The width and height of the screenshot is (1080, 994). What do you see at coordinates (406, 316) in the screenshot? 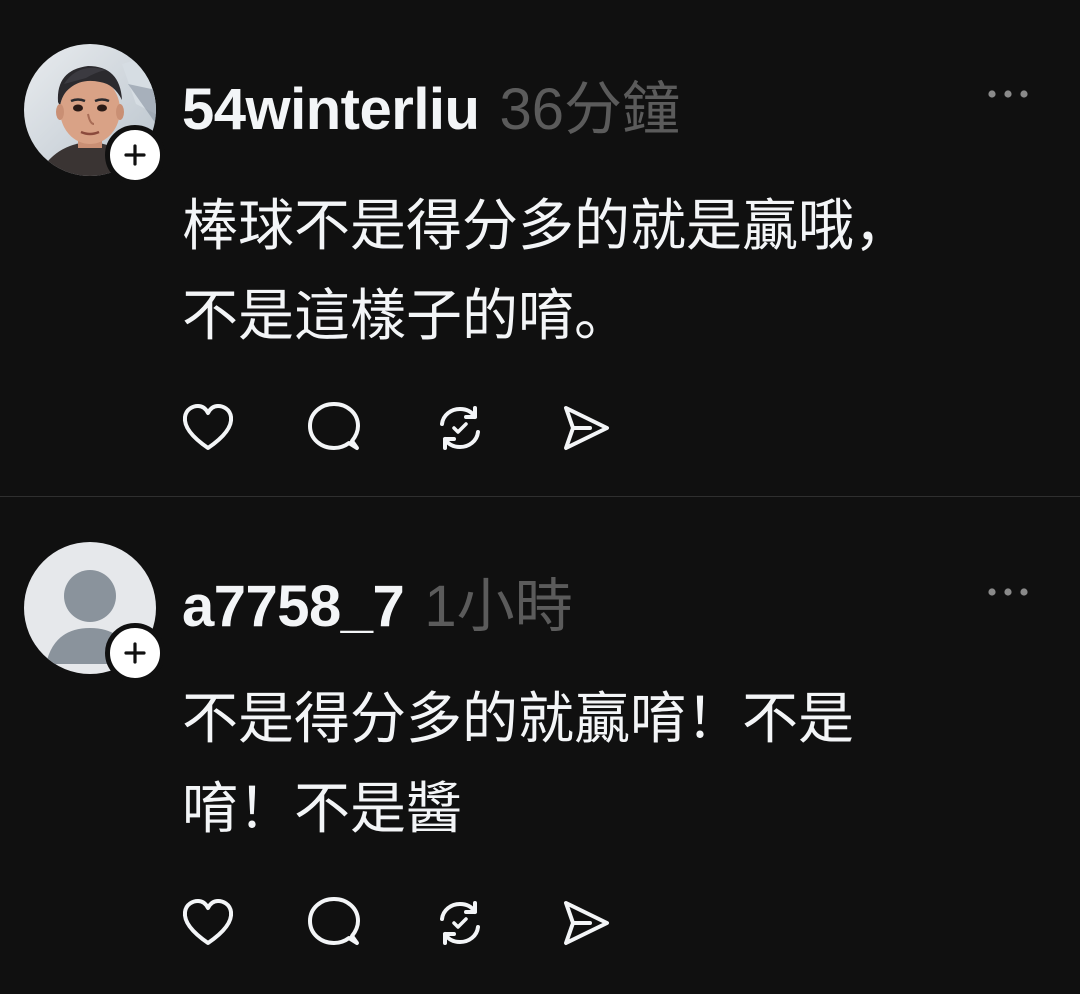
I see `post-text-line: 不是這樣子的唷。` at bounding box center [406, 316].